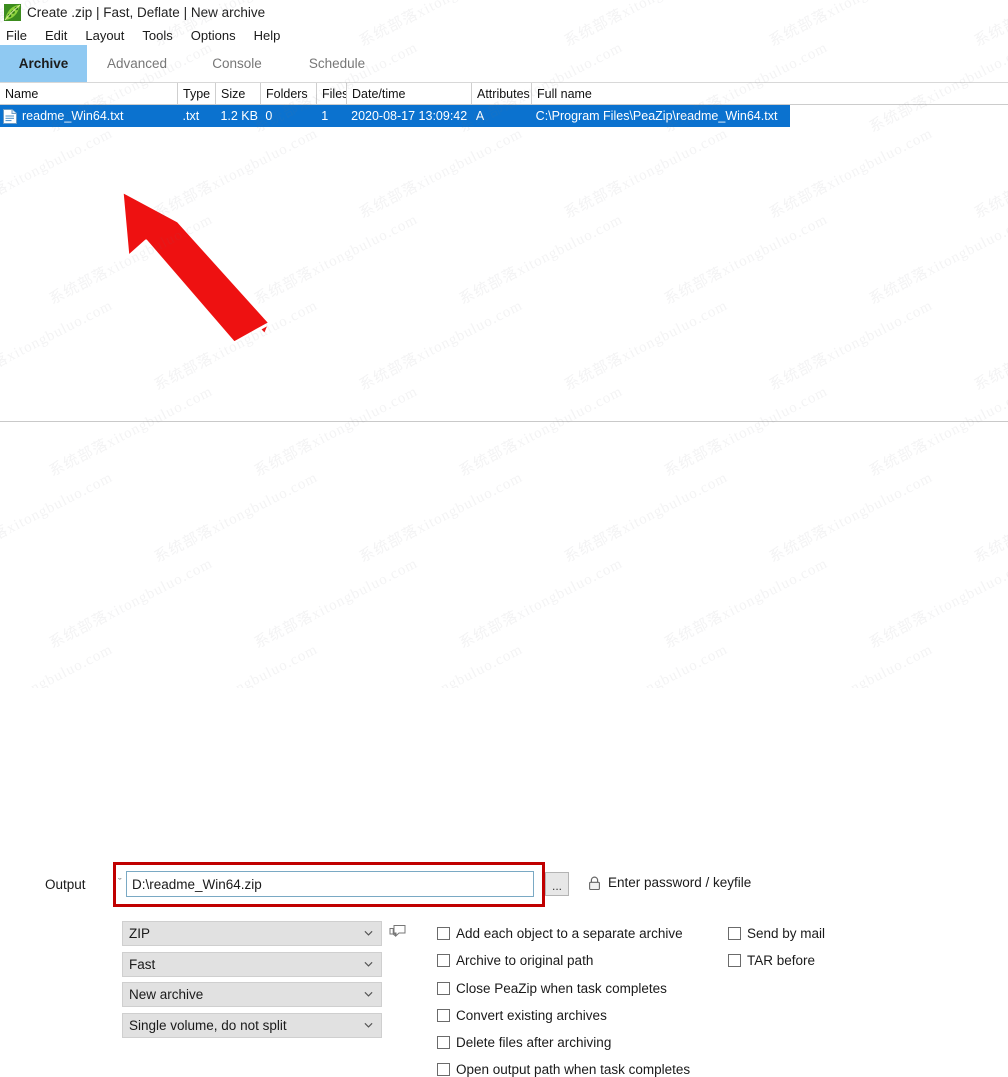 This screenshot has height=1077, width=1008. What do you see at coordinates (252, 994) in the screenshot?
I see `archive-mode-dropdown: New archive` at bounding box center [252, 994].